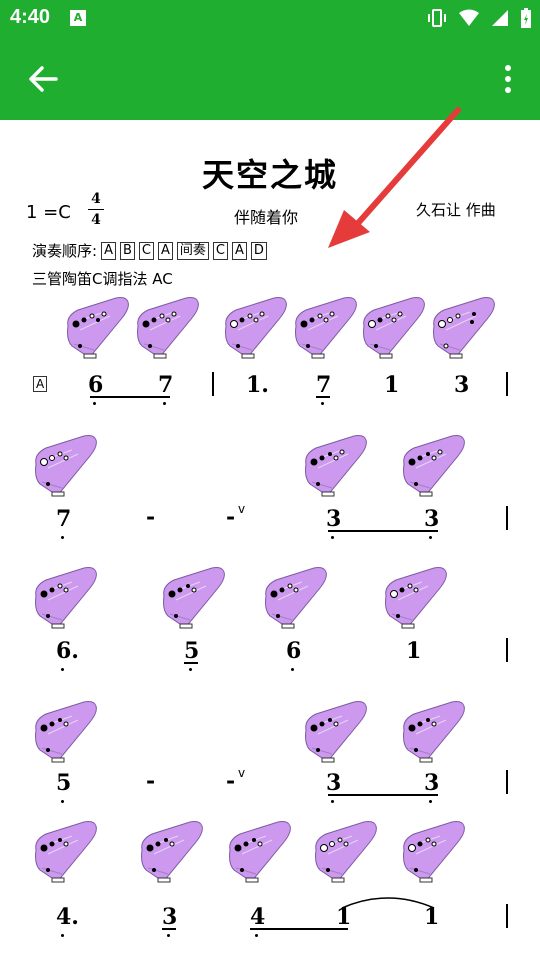 The height and width of the screenshot is (960, 540). What do you see at coordinates (266, 217) in the screenshot?
I see `song-subtitle: 伴随着你` at bounding box center [266, 217].